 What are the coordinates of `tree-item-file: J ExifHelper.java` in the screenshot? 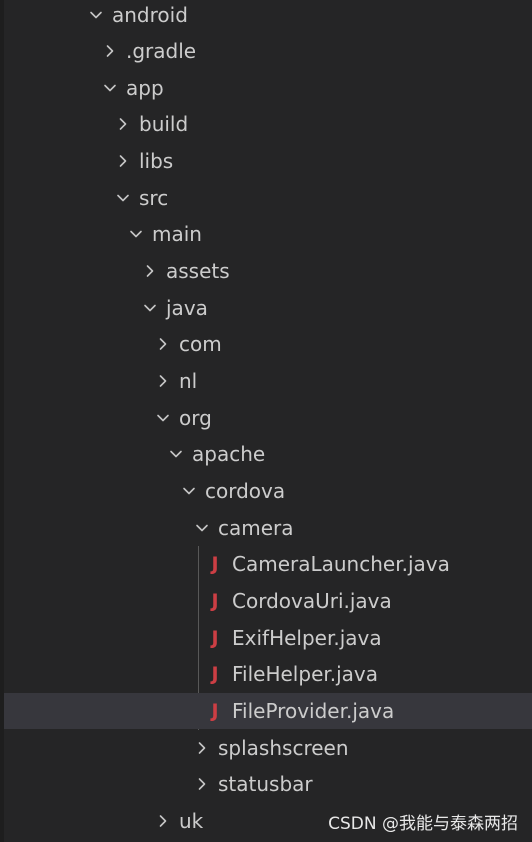 It's located at (268, 638).